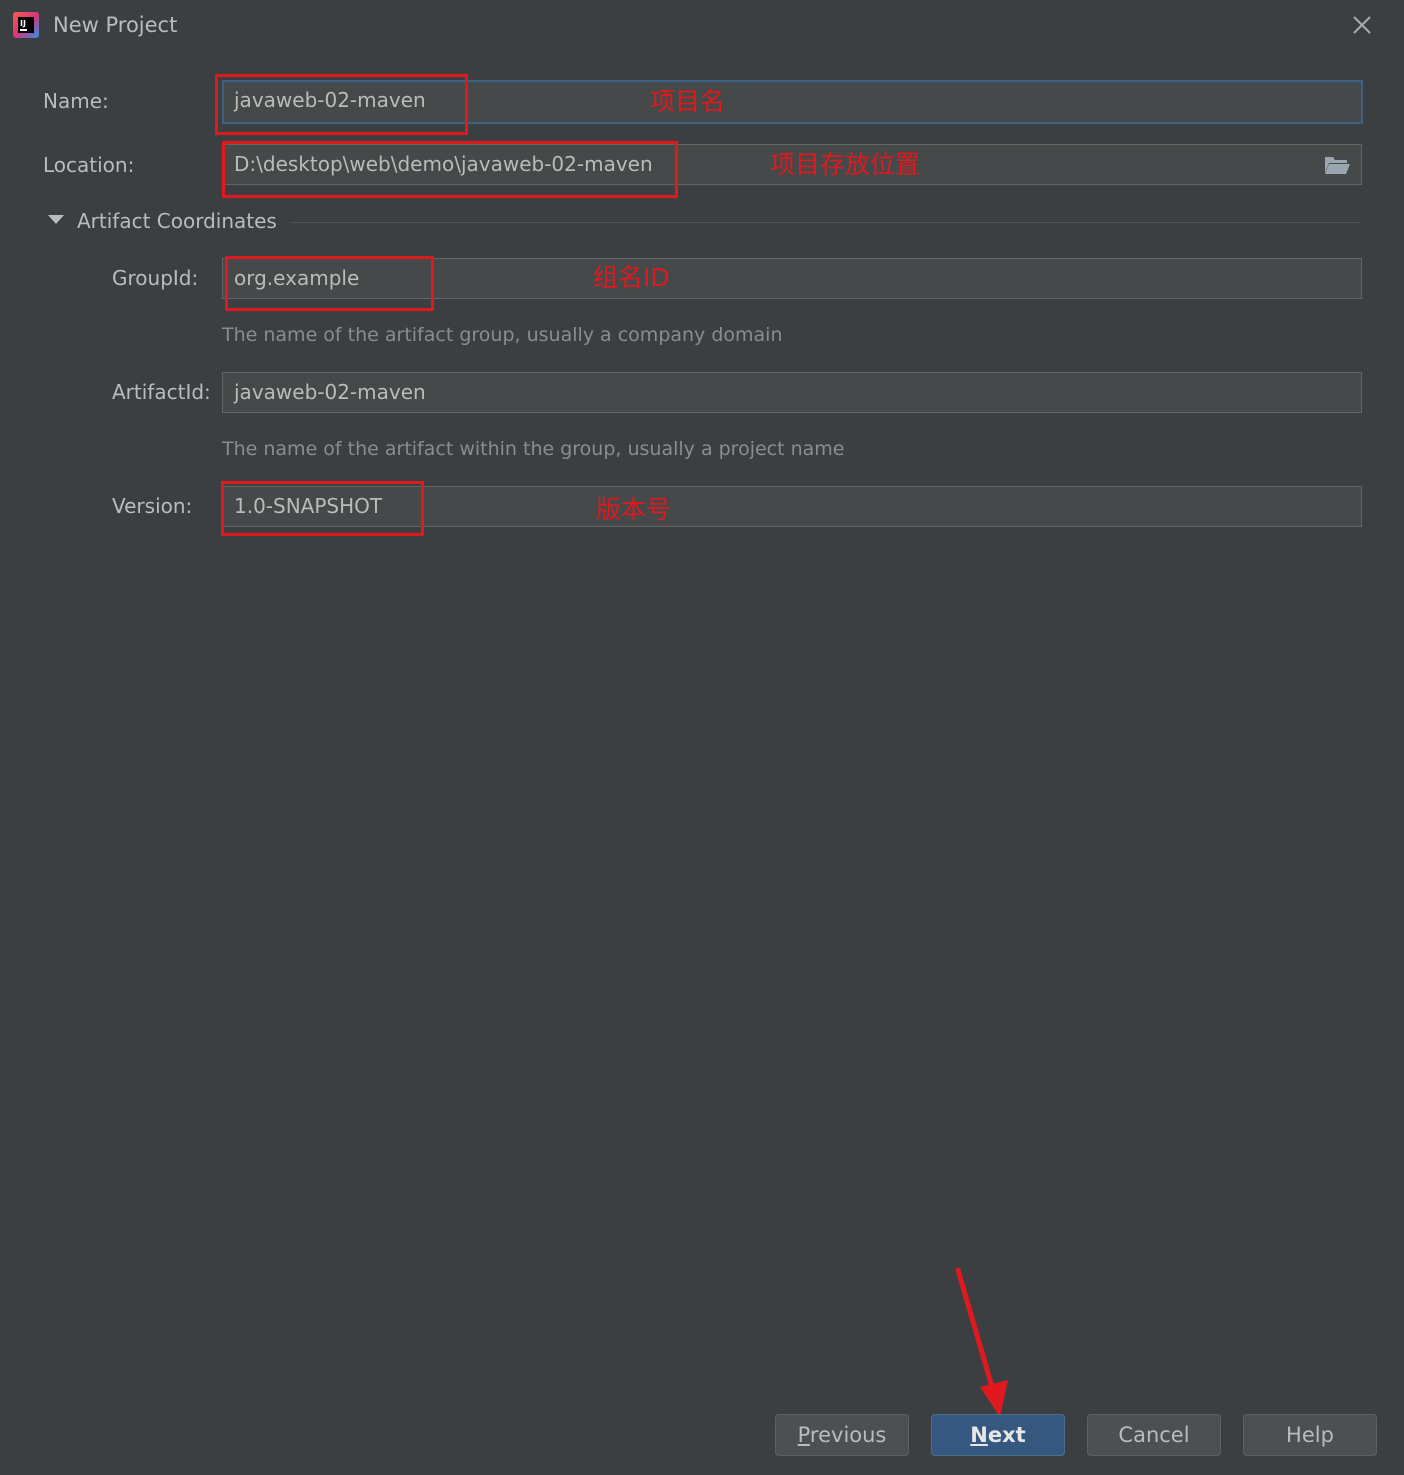  What do you see at coordinates (341, 104) in the screenshot?
I see `annotation-box-name` at bounding box center [341, 104].